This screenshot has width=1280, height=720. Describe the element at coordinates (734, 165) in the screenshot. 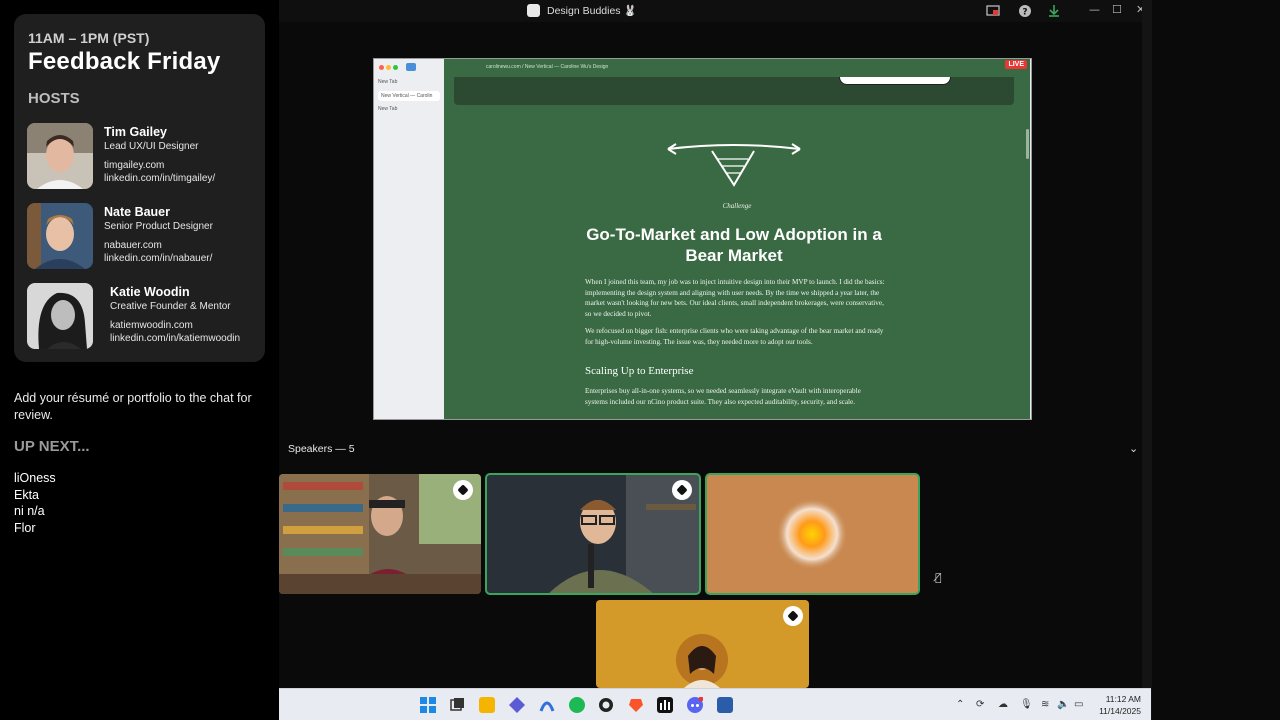

I see `funnel-illustration` at that location.